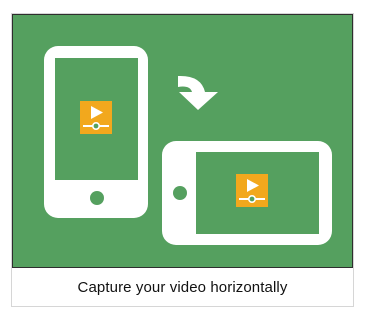 This screenshot has width=365, height=314. Describe the element at coordinates (182, 287) in the screenshot. I see `caption-text: Capture your video horizontally` at that location.